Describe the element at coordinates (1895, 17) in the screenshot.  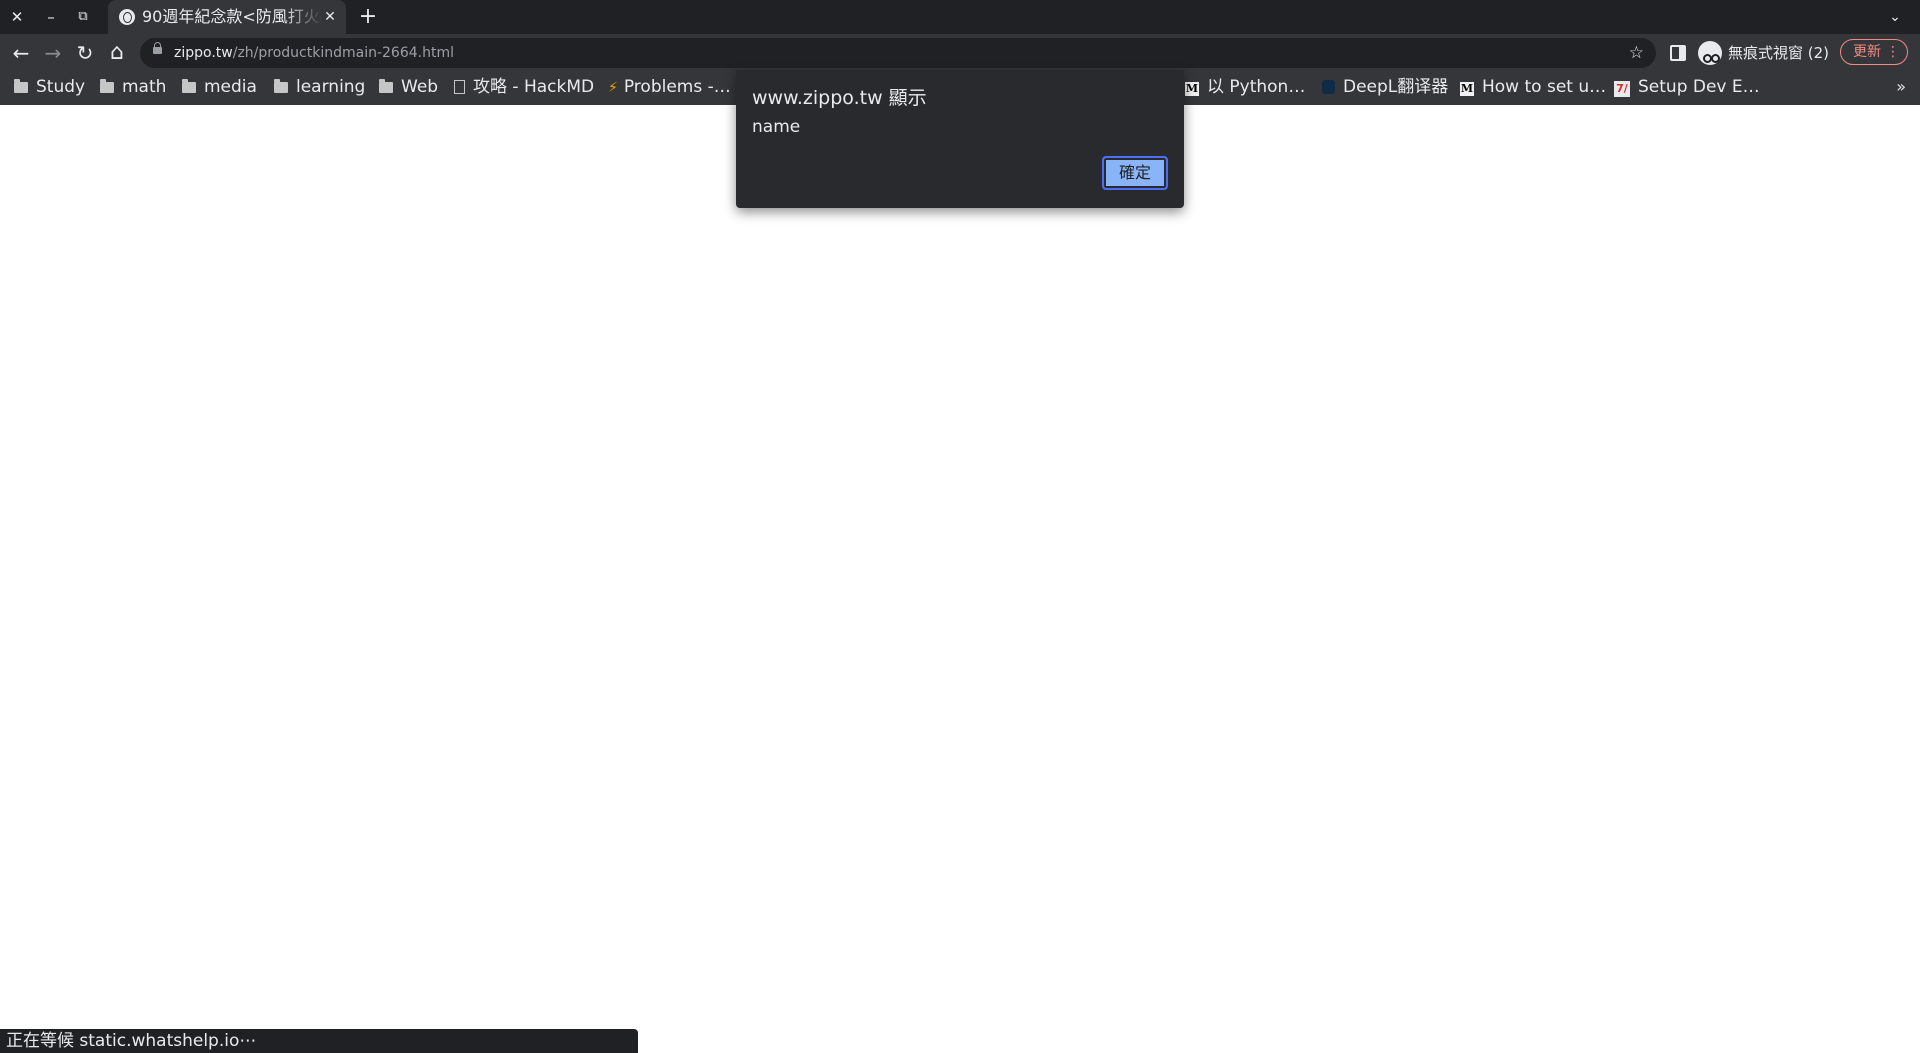
I see `tab-search-chevron-icon: ⌄` at that location.